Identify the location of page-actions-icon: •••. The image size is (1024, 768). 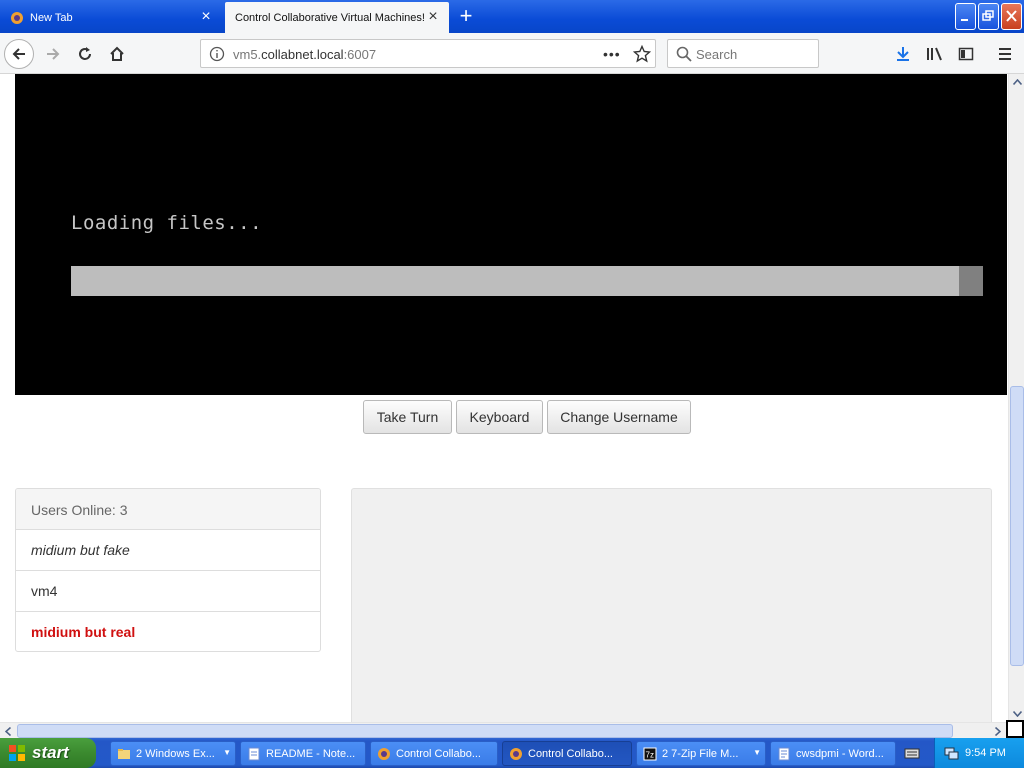
(612, 54).